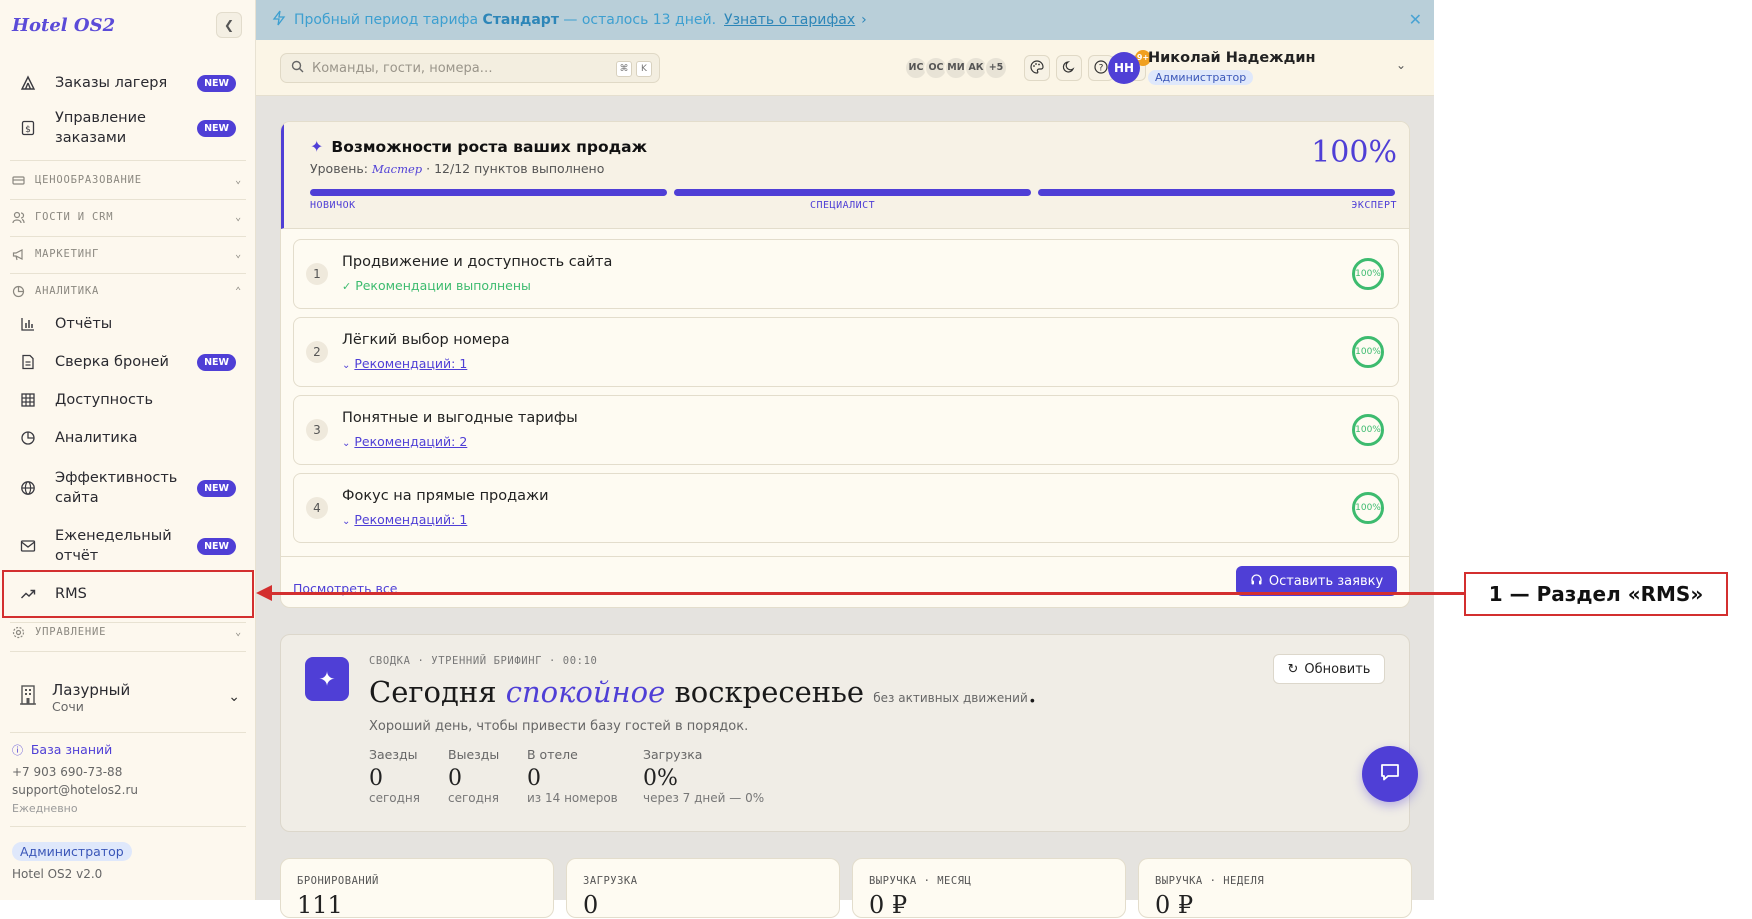 Image resolution: width=1752 pixels, height=919 pixels. I want to click on sidebar-item-camp-orders: Заказы лагеря NEW, so click(129, 83).